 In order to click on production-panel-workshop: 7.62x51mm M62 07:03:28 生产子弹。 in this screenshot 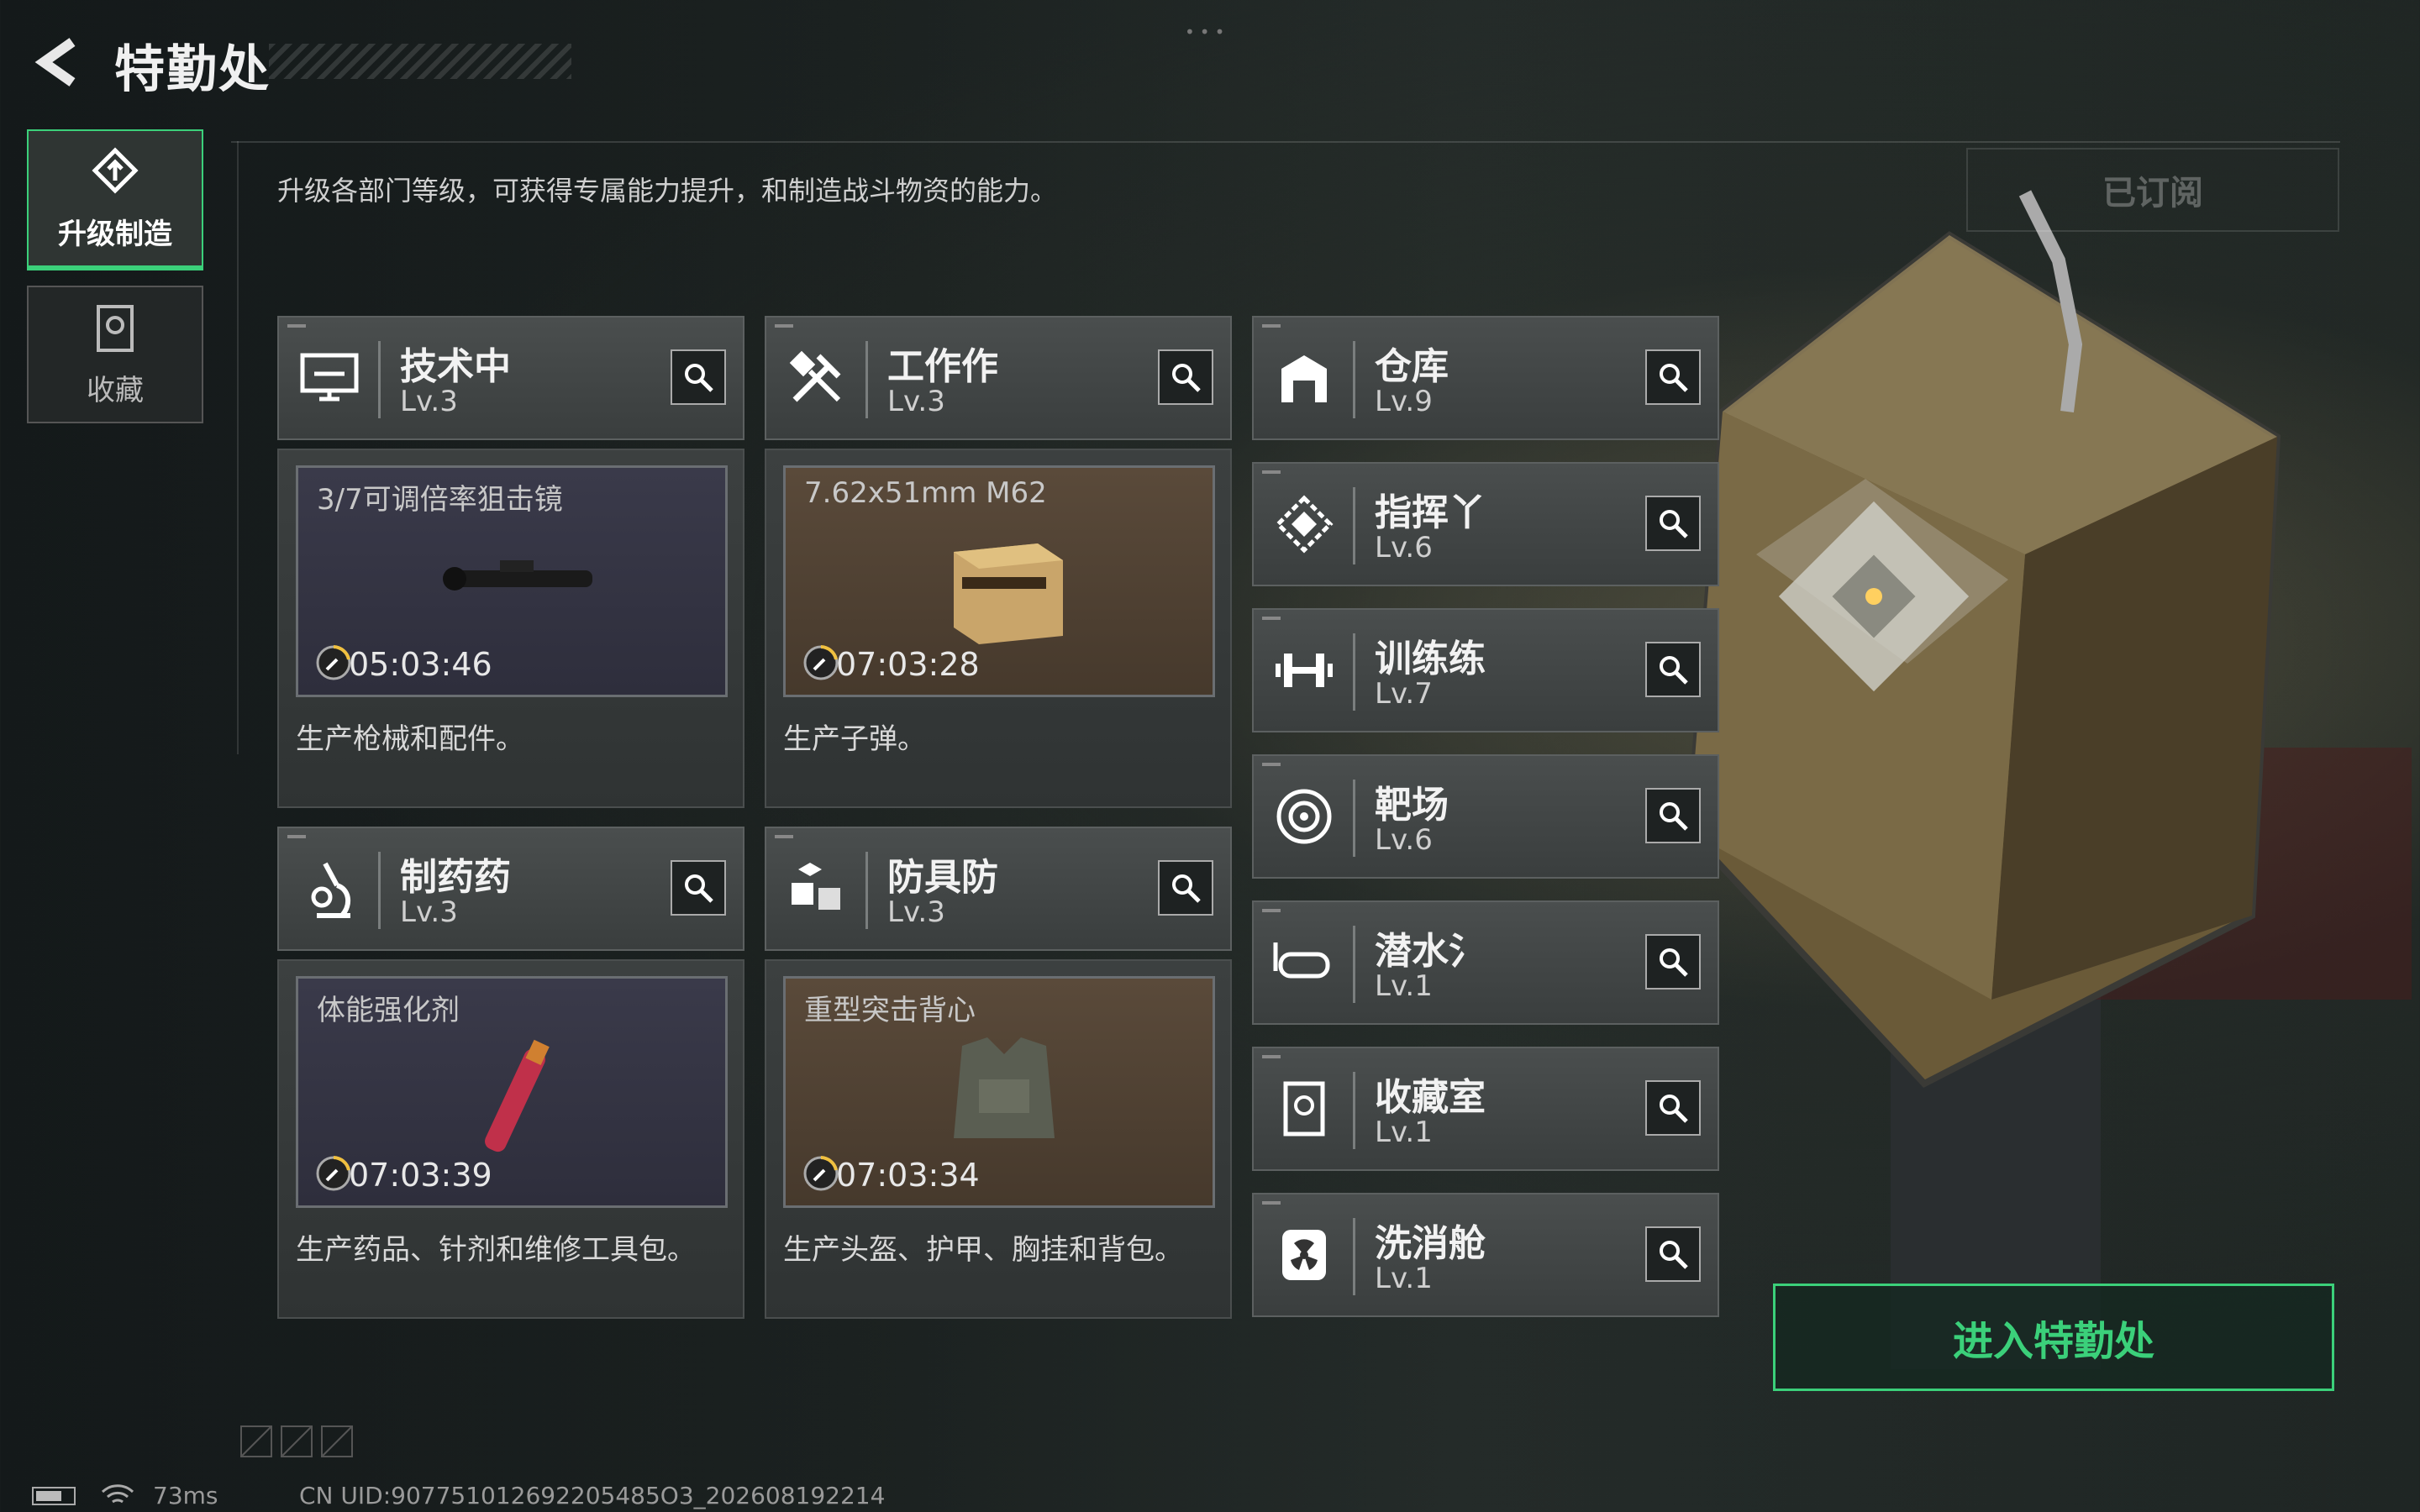, I will do `click(998, 628)`.